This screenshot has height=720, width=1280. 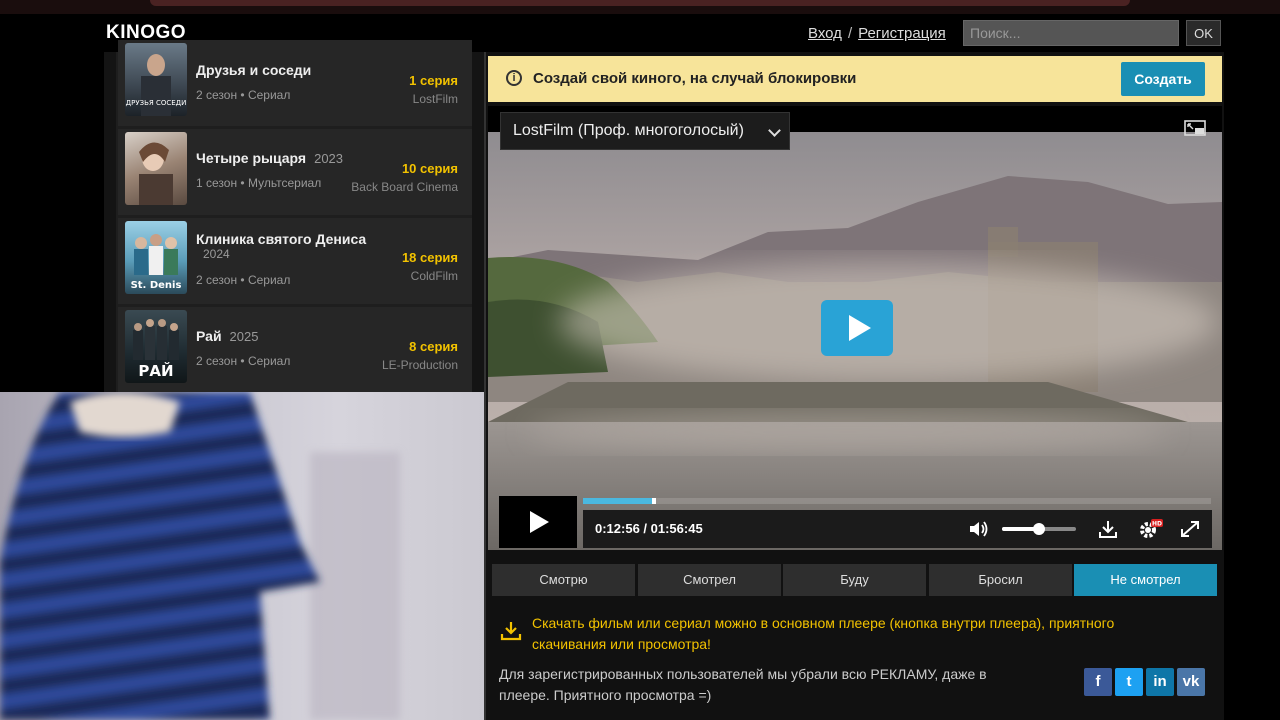 I want to click on series-episode: 18 серия, so click(x=429, y=257).